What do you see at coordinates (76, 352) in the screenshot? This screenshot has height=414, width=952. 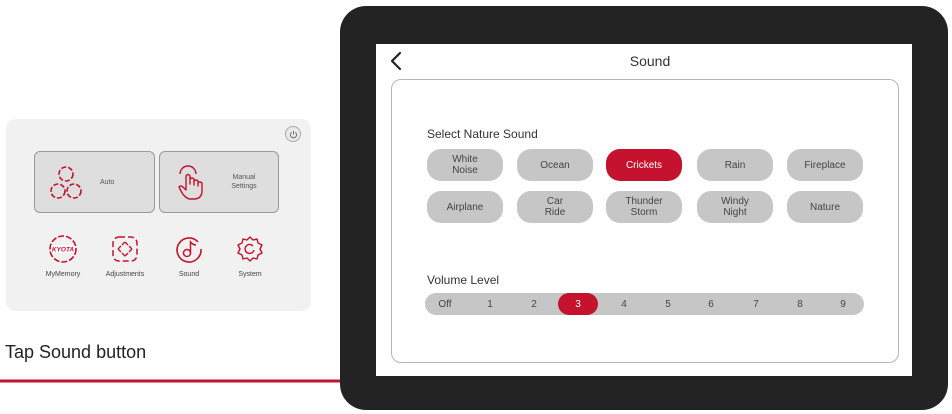 I see `instruction-caption: Tap Sound button` at bounding box center [76, 352].